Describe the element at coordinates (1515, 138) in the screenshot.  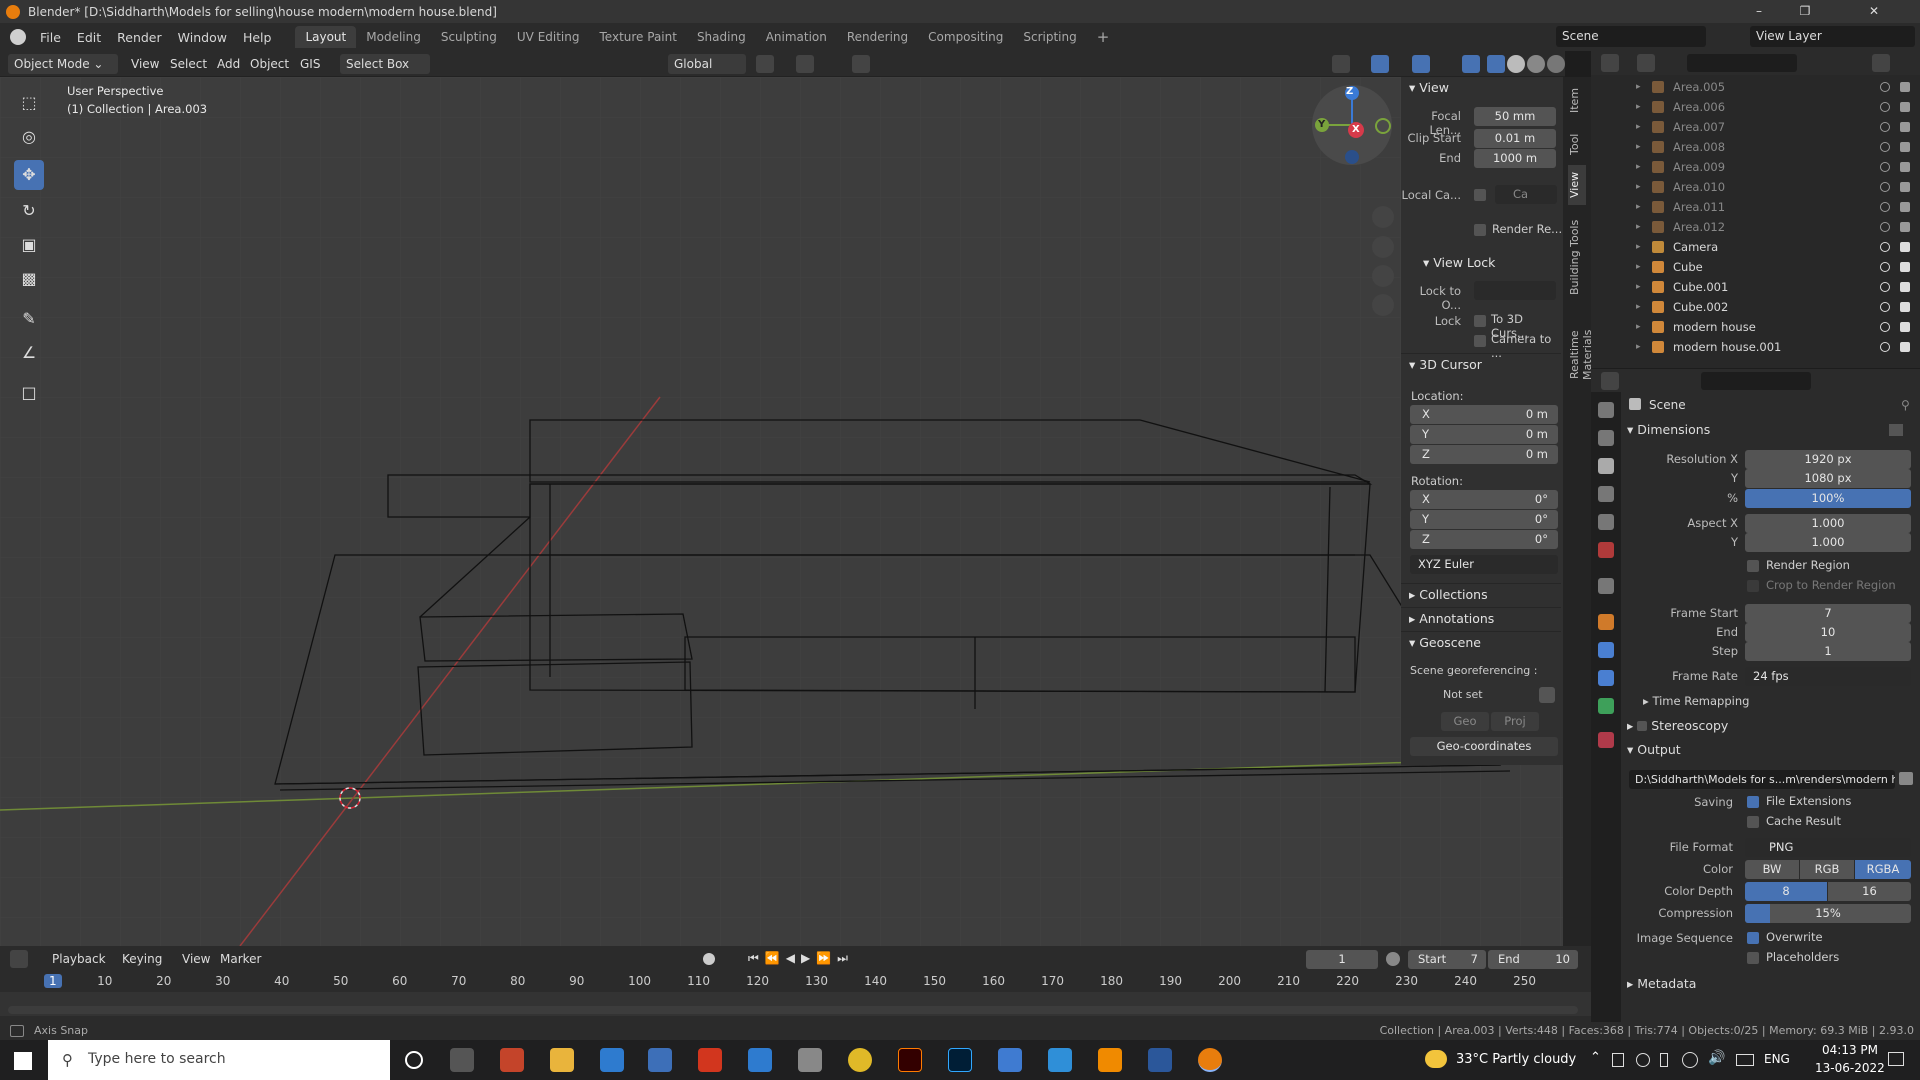
I see `clip-start-field: 0.01 m` at that location.